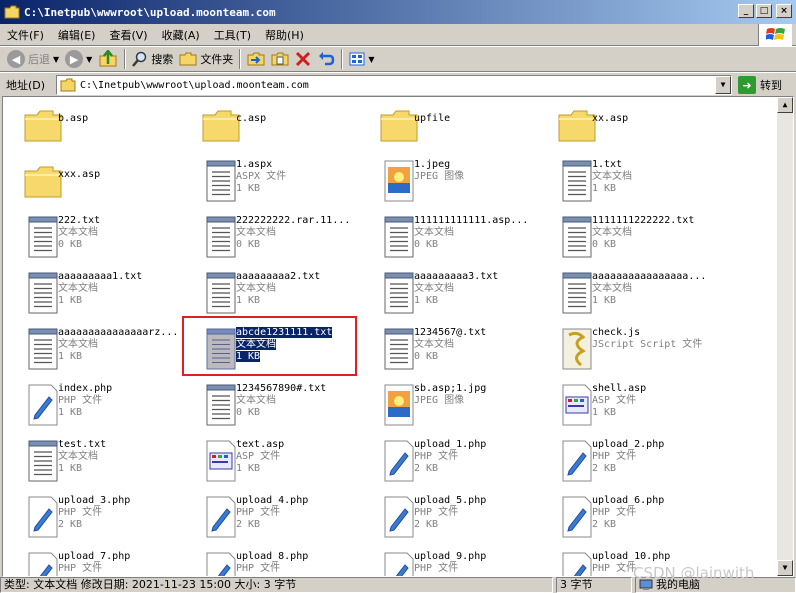 The width and height of the screenshot is (796, 593). What do you see at coordinates (634, 183) in the screenshot?
I see `file-item: 1.txt 文本文档 1 KB` at bounding box center [634, 183].